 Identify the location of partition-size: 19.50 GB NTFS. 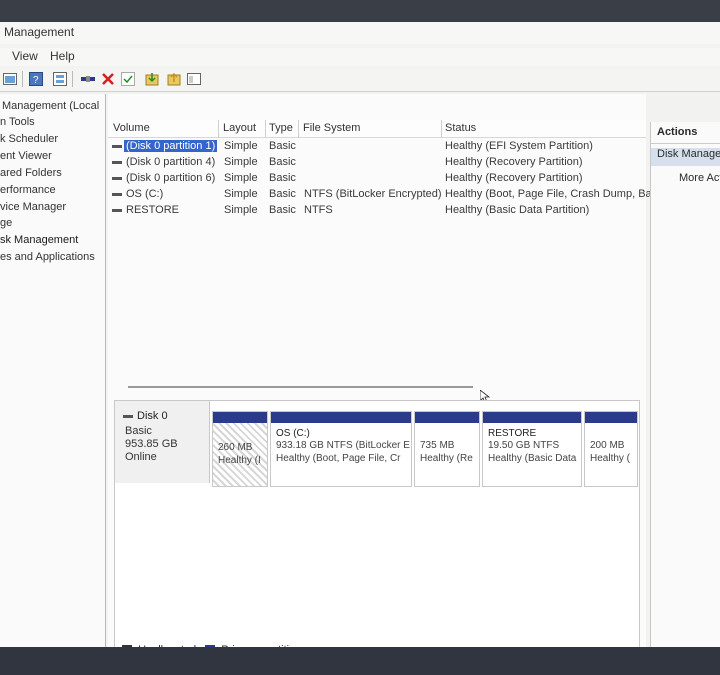
(524, 445).